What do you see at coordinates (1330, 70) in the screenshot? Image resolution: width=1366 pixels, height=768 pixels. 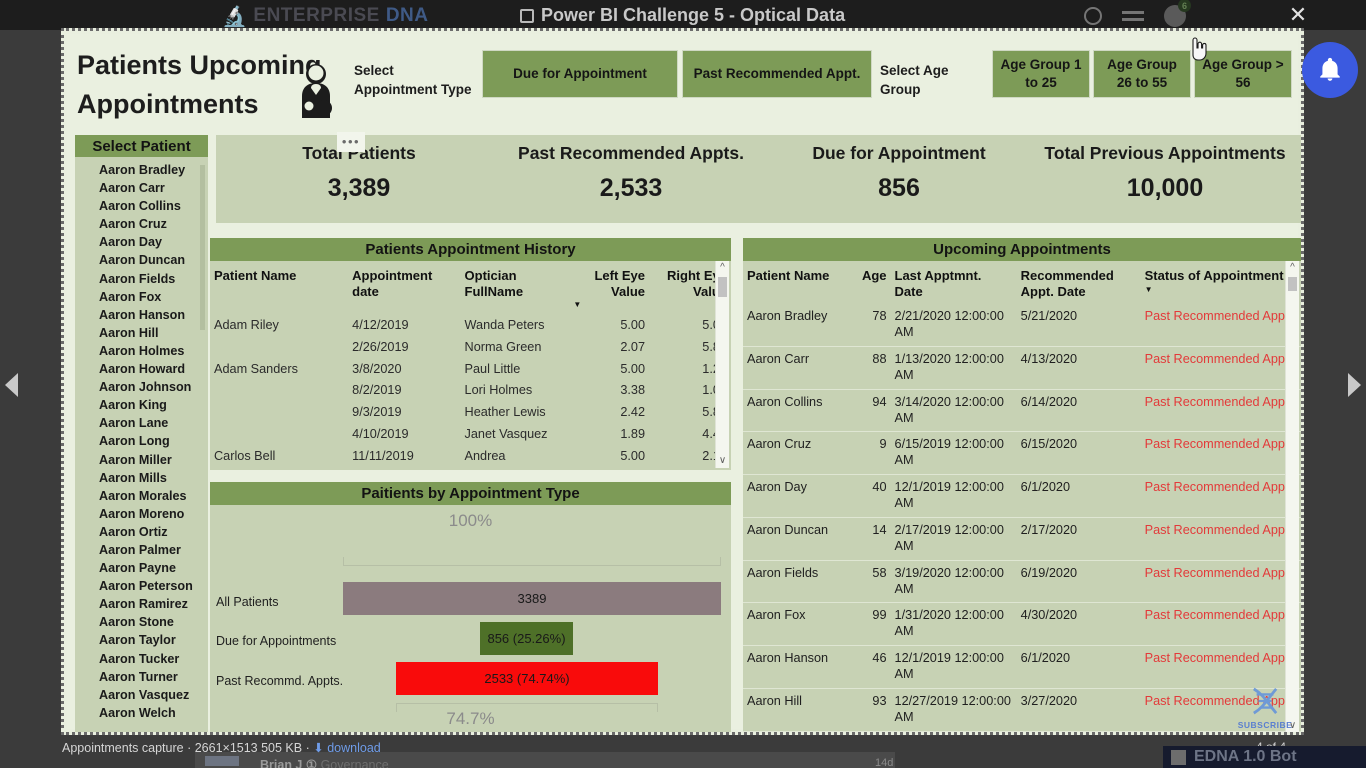 I see `notifications-bell-button` at bounding box center [1330, 70].